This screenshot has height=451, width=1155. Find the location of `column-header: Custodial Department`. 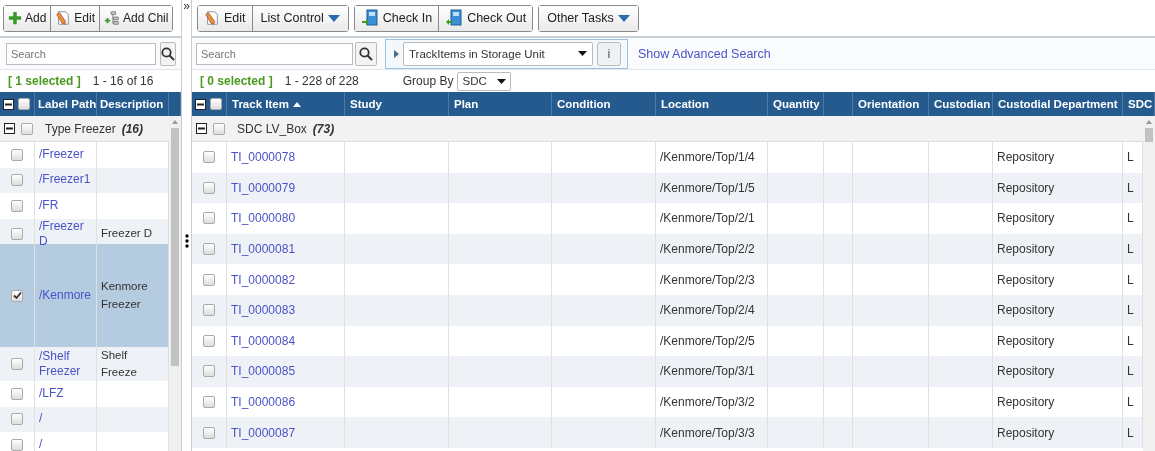

column-header: Custodial Department is located at coordinates (1058, 104).